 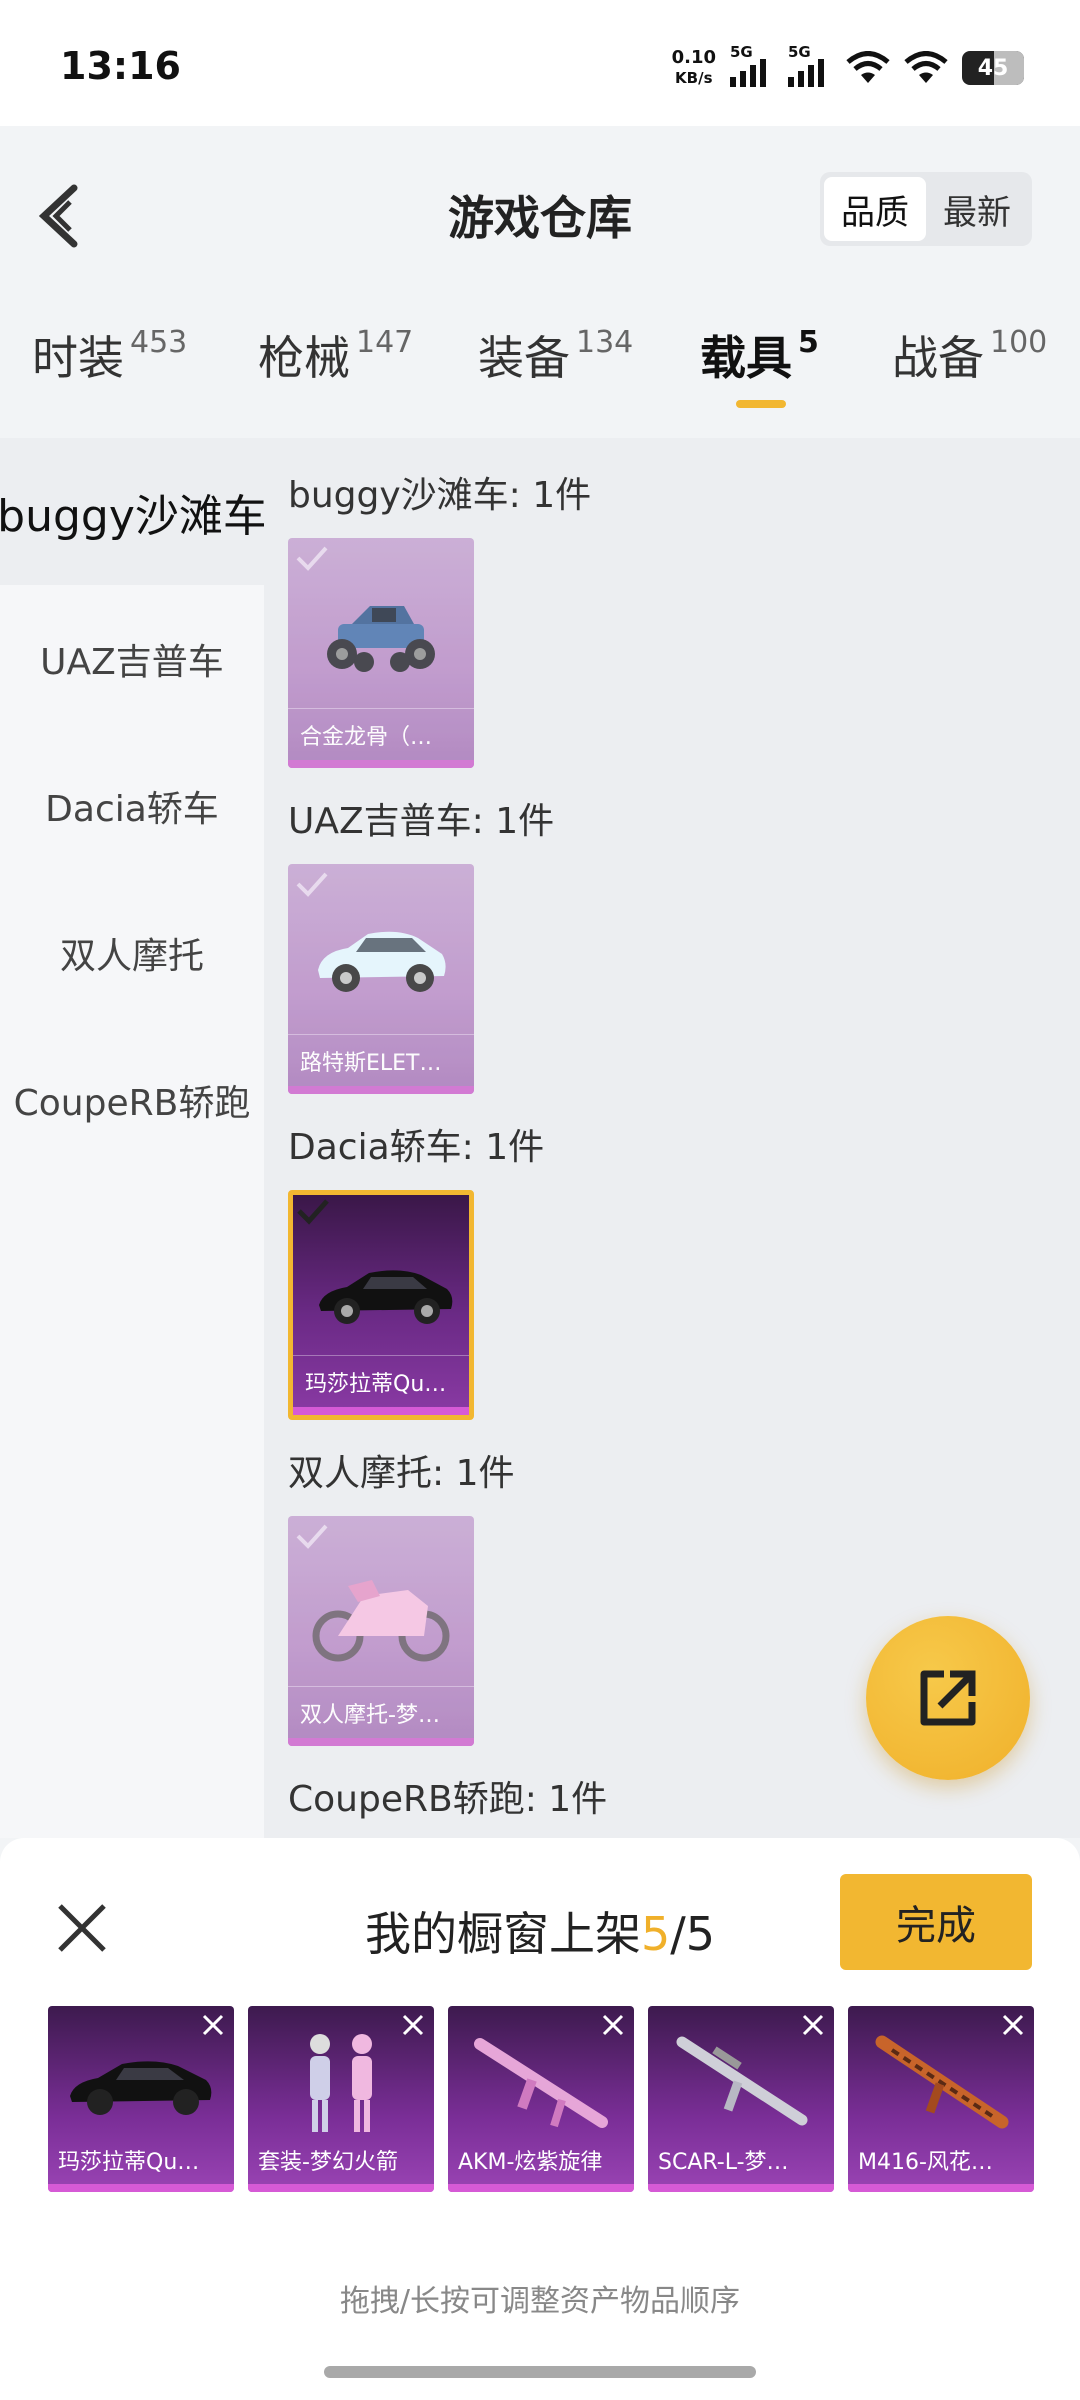 I want to click on home-indicator, so click(x=540, y=2372).